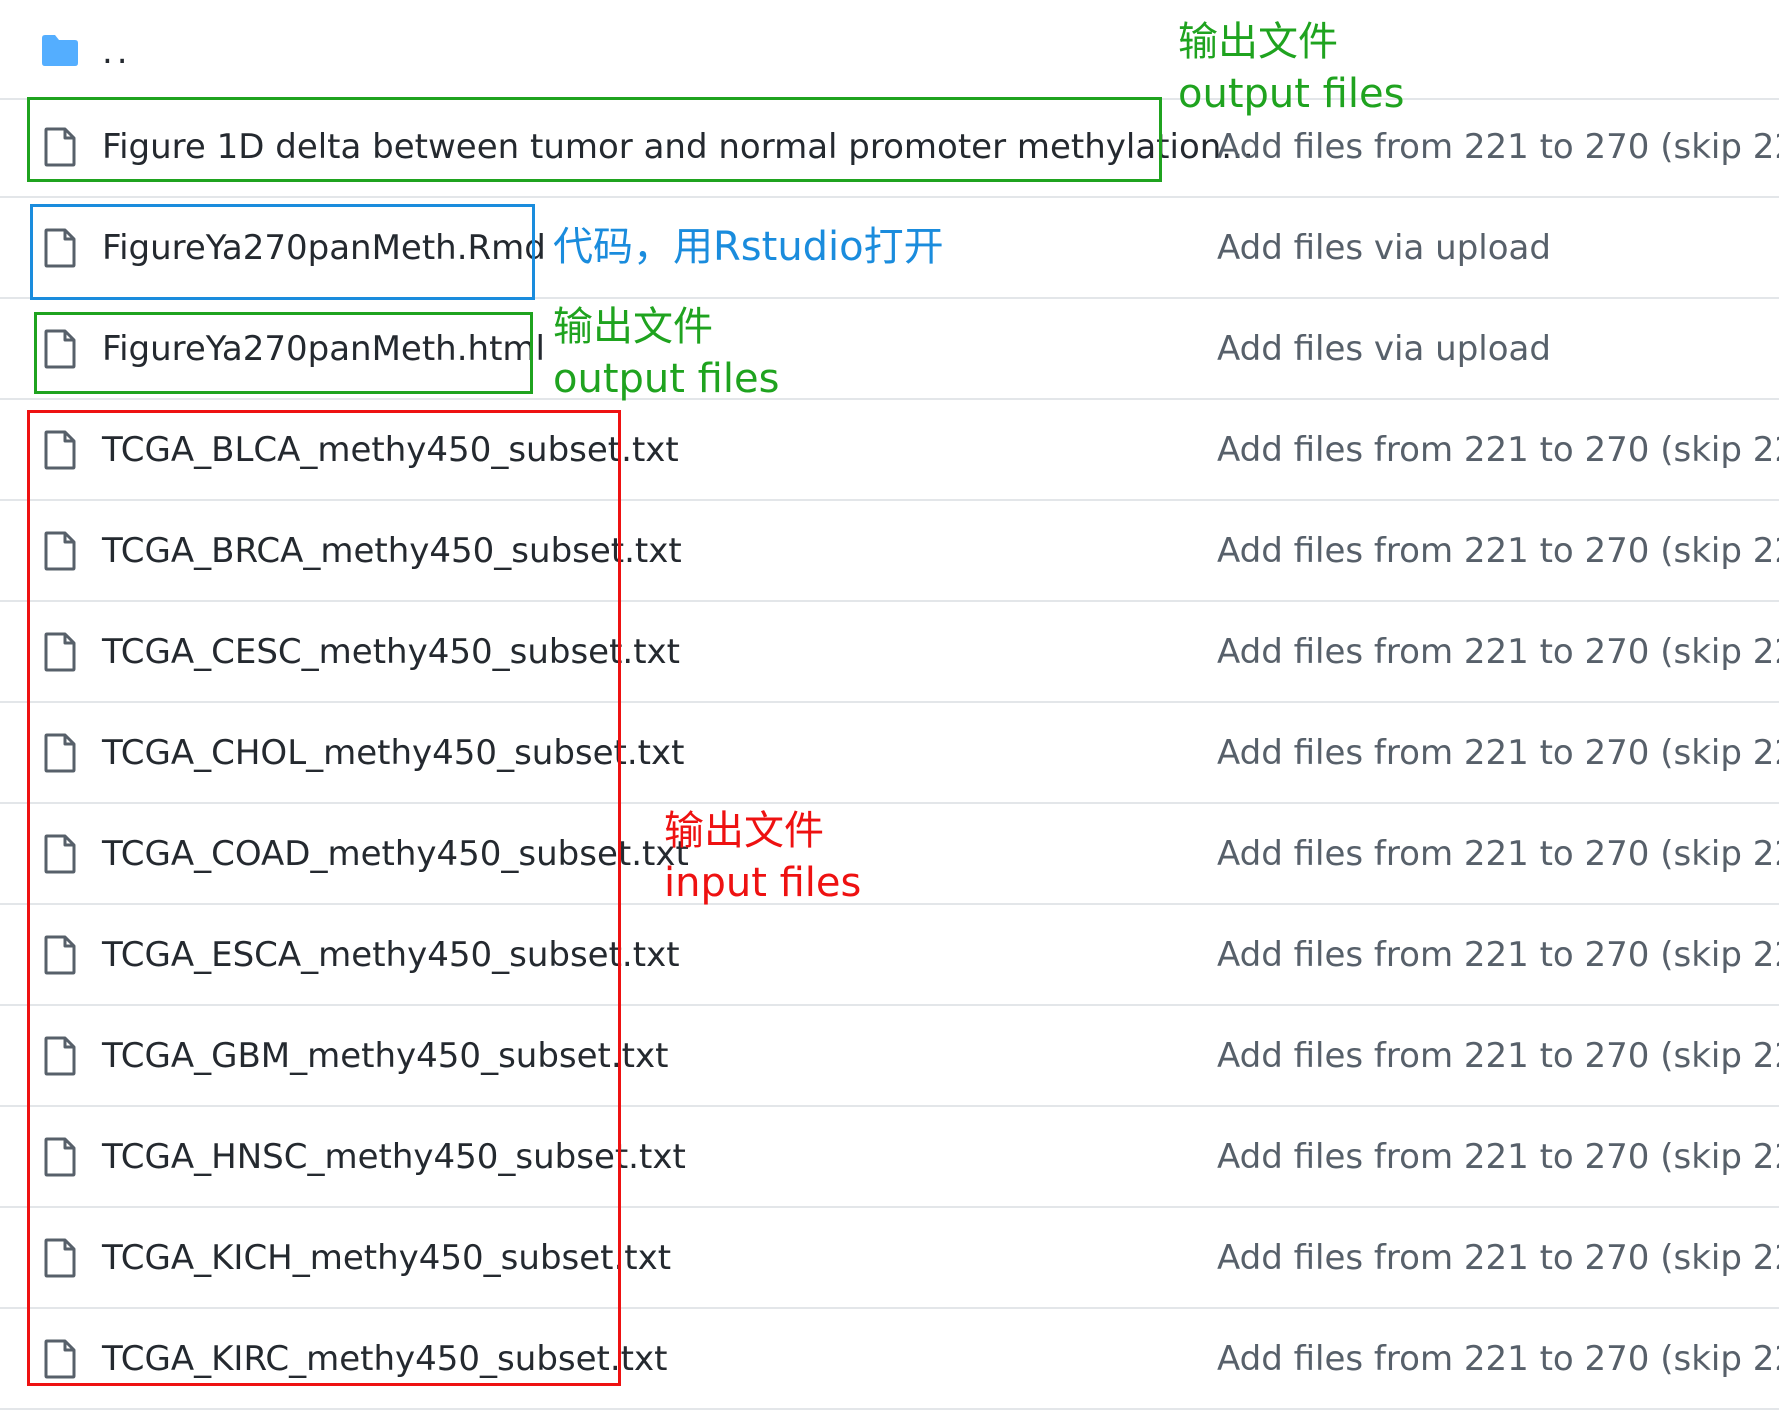 The image size is (1779, 1410). I want to click on code-file-highlight-box, so click(282, 252).